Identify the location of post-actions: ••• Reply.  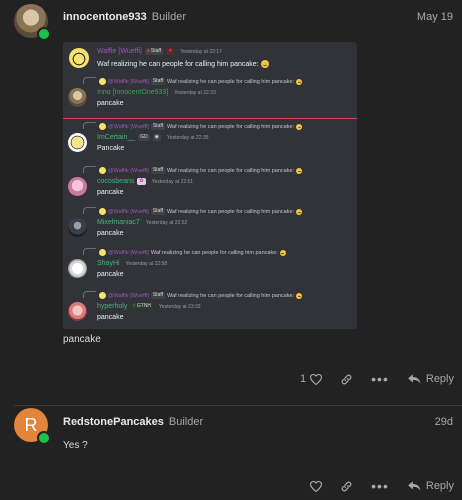
(382, 486).